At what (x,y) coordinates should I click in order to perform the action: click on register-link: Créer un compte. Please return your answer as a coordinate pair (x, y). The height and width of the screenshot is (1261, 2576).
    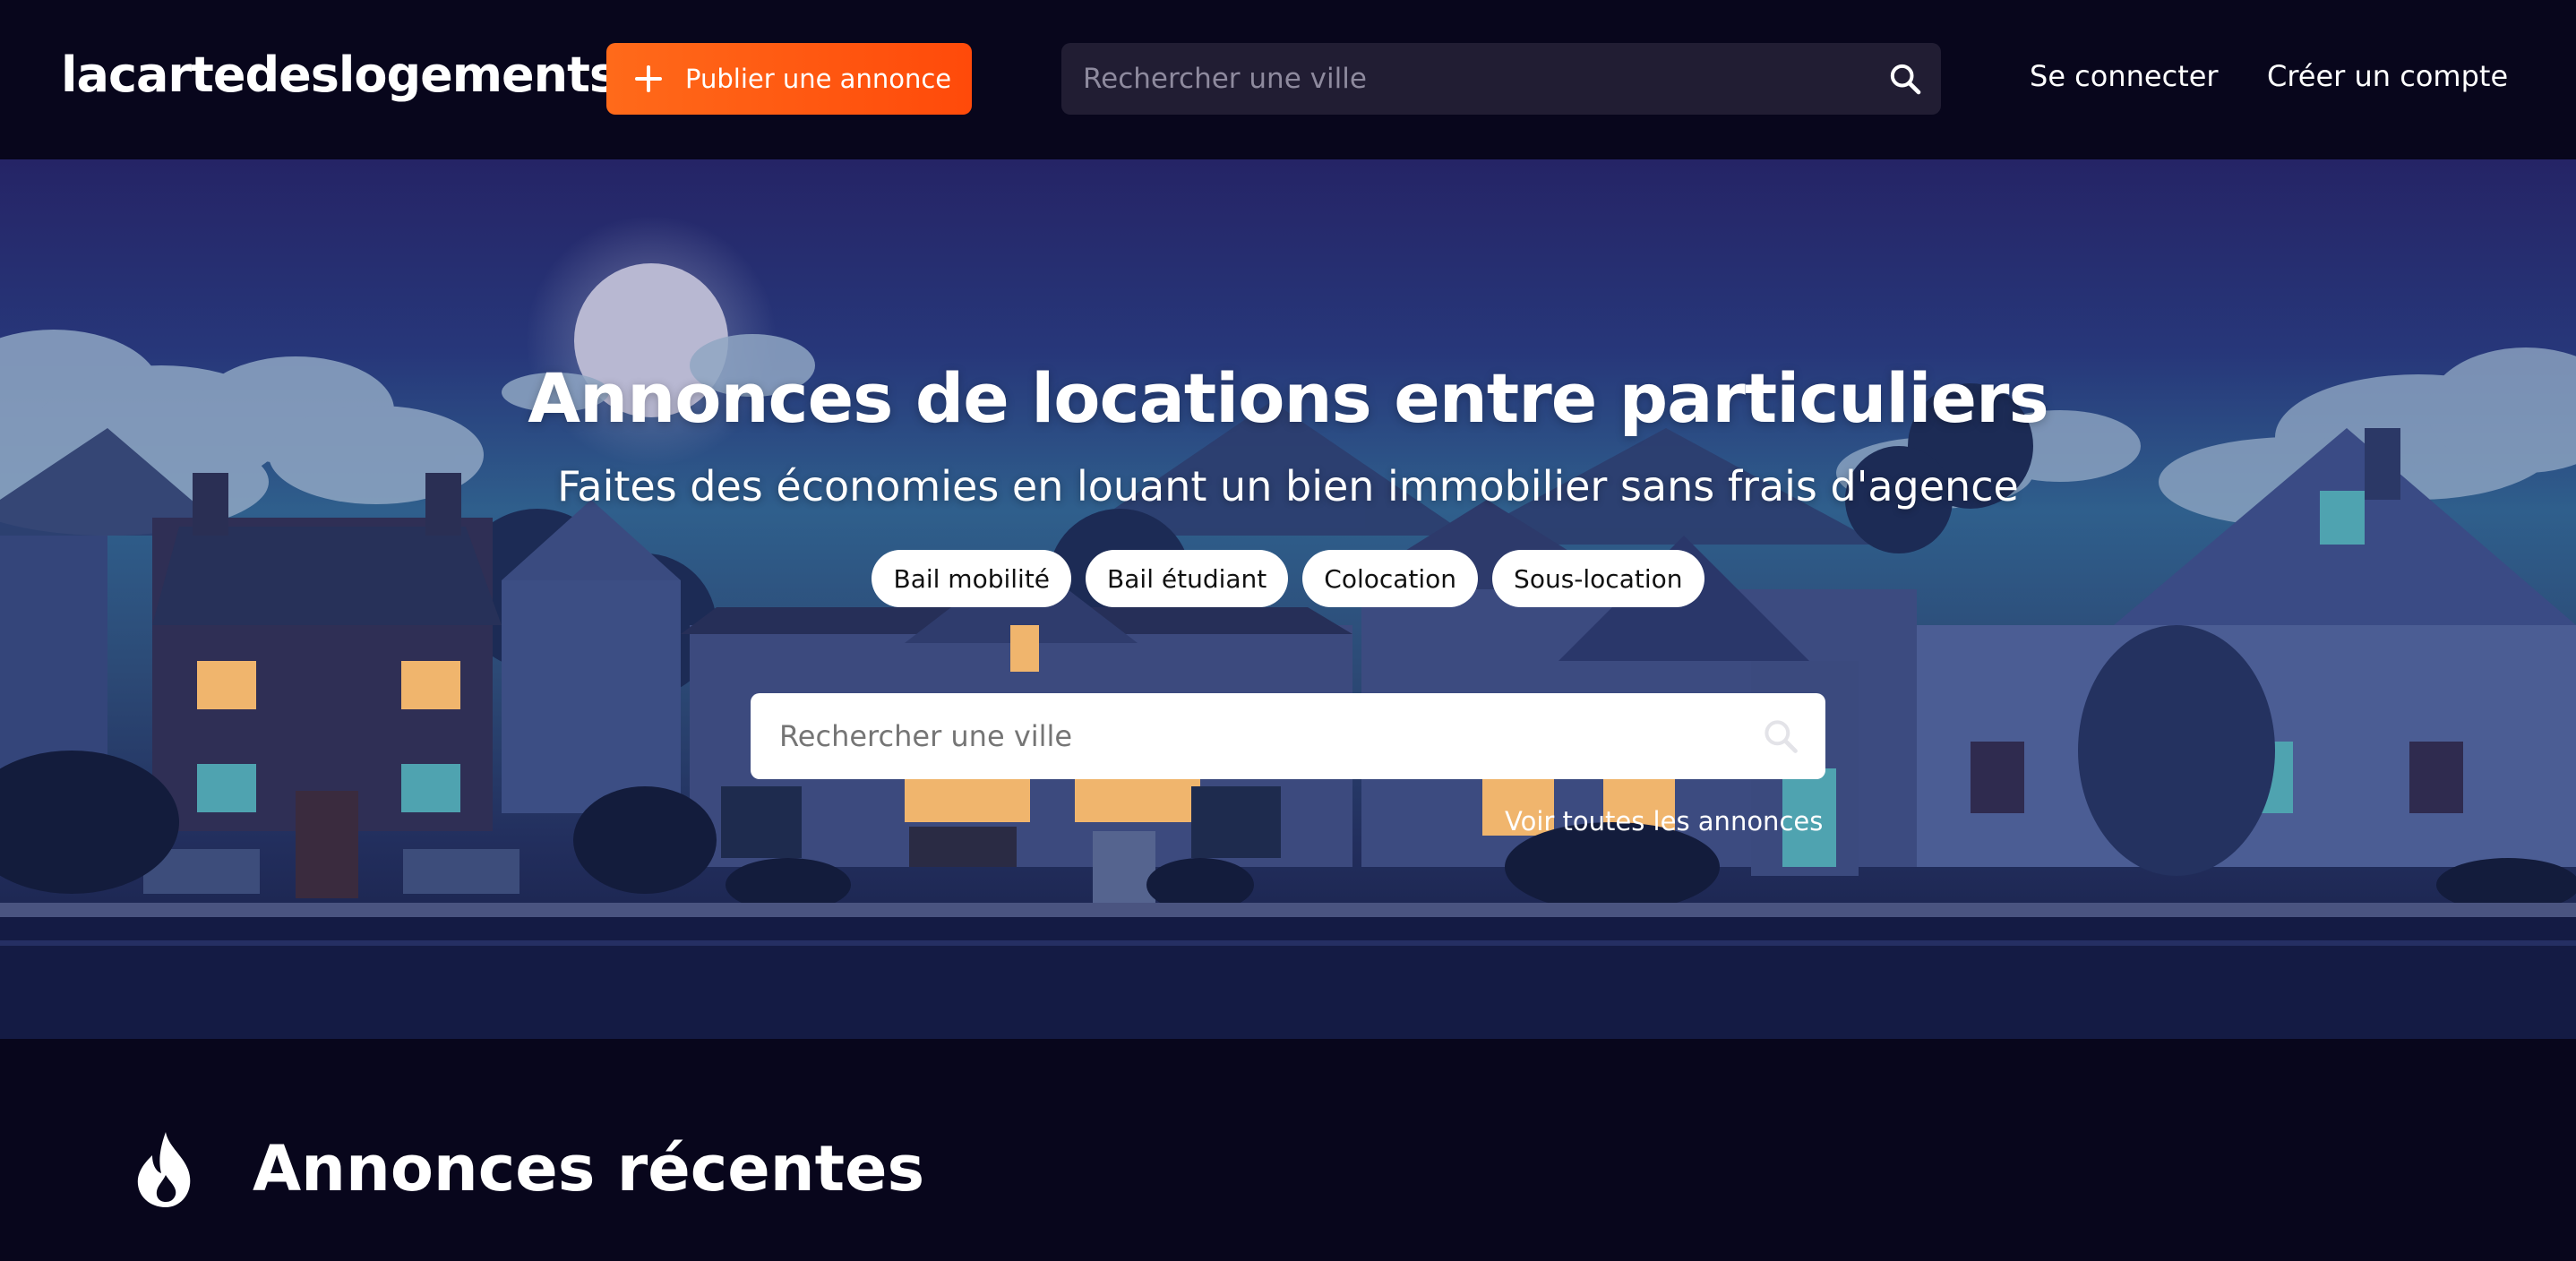
    Looking at the image, I should click on (2387, 76).